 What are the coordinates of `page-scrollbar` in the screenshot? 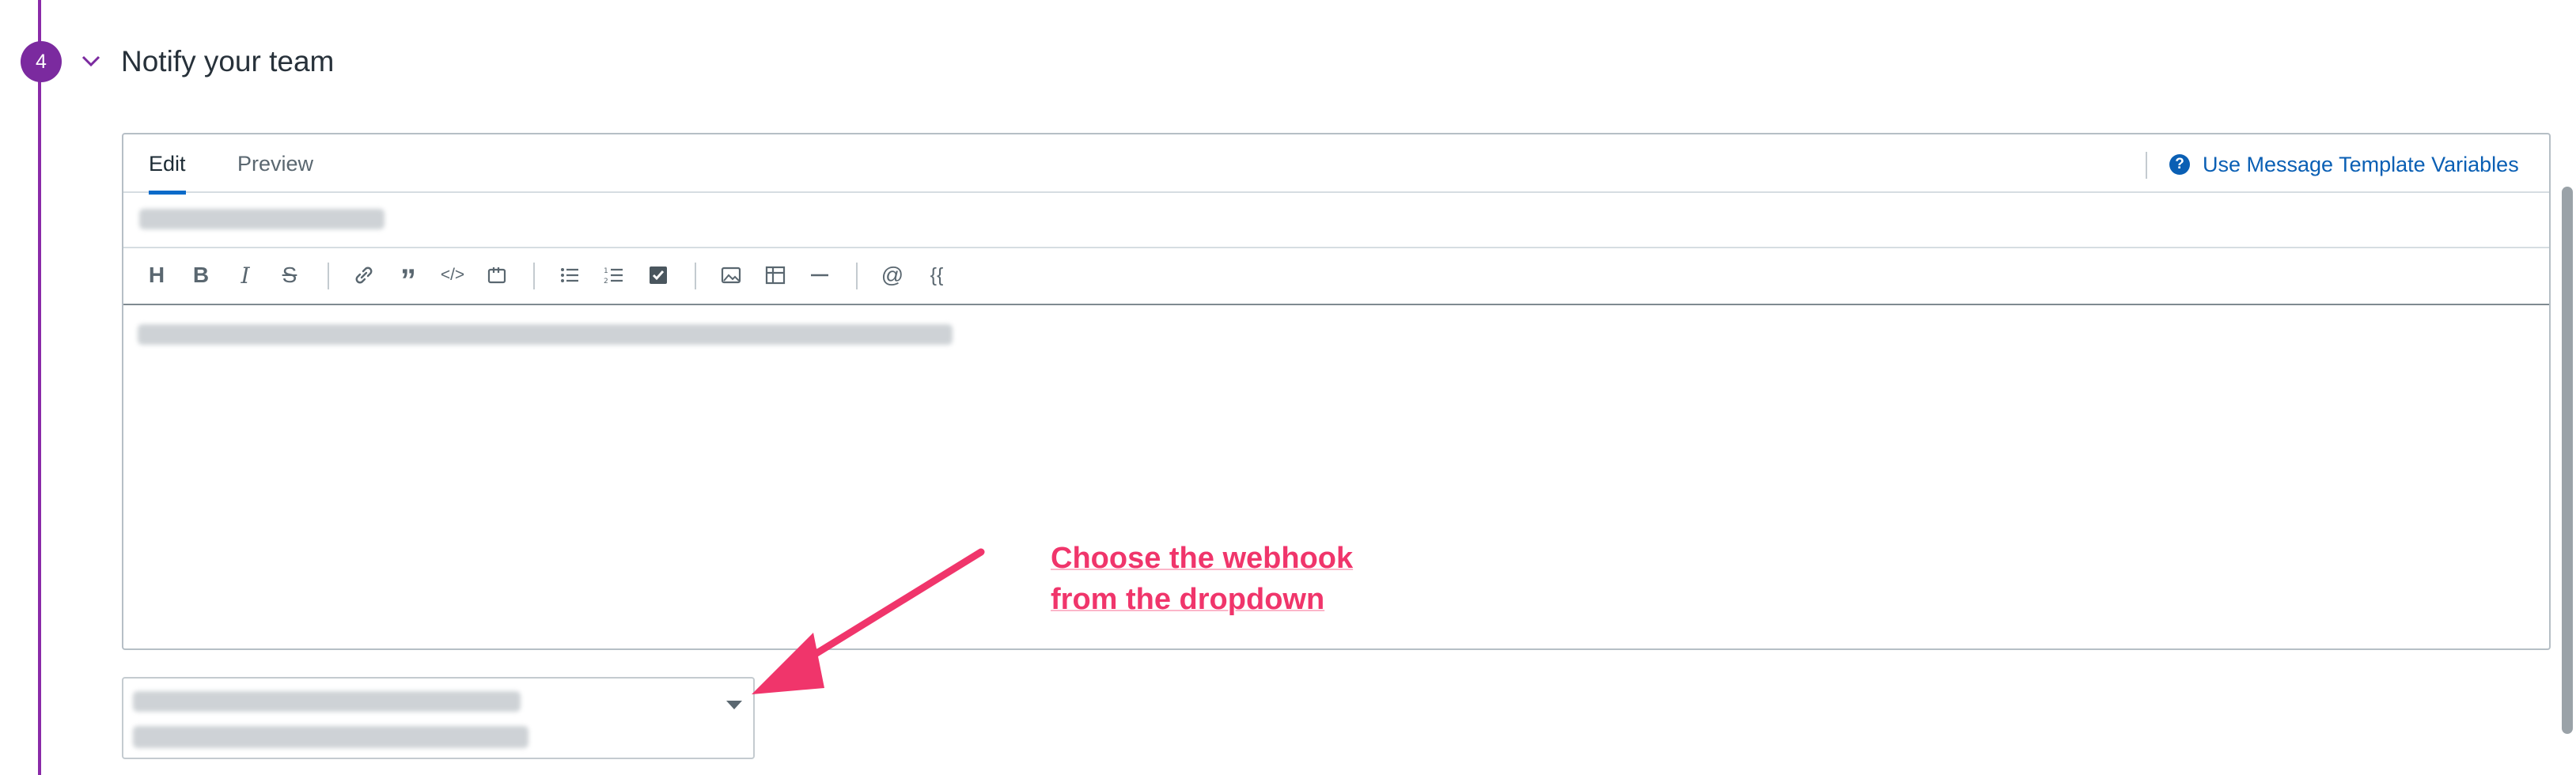 It's located at (2567, 460).